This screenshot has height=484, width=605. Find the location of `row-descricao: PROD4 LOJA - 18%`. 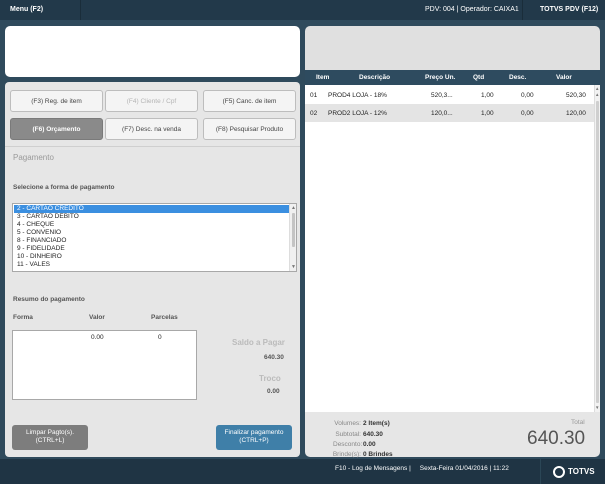

row-descricao: PROD4 LOJA - 18% is located at coordinates (357, 95).